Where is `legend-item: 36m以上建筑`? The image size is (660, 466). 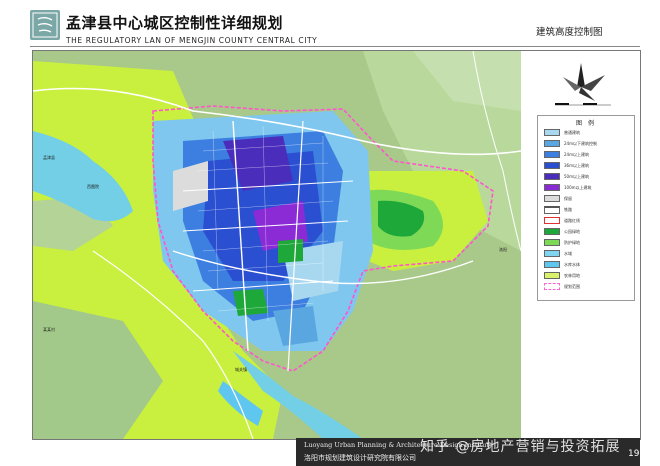 legend-item: 36m以上建筑 is located at coordinates (566, 165).